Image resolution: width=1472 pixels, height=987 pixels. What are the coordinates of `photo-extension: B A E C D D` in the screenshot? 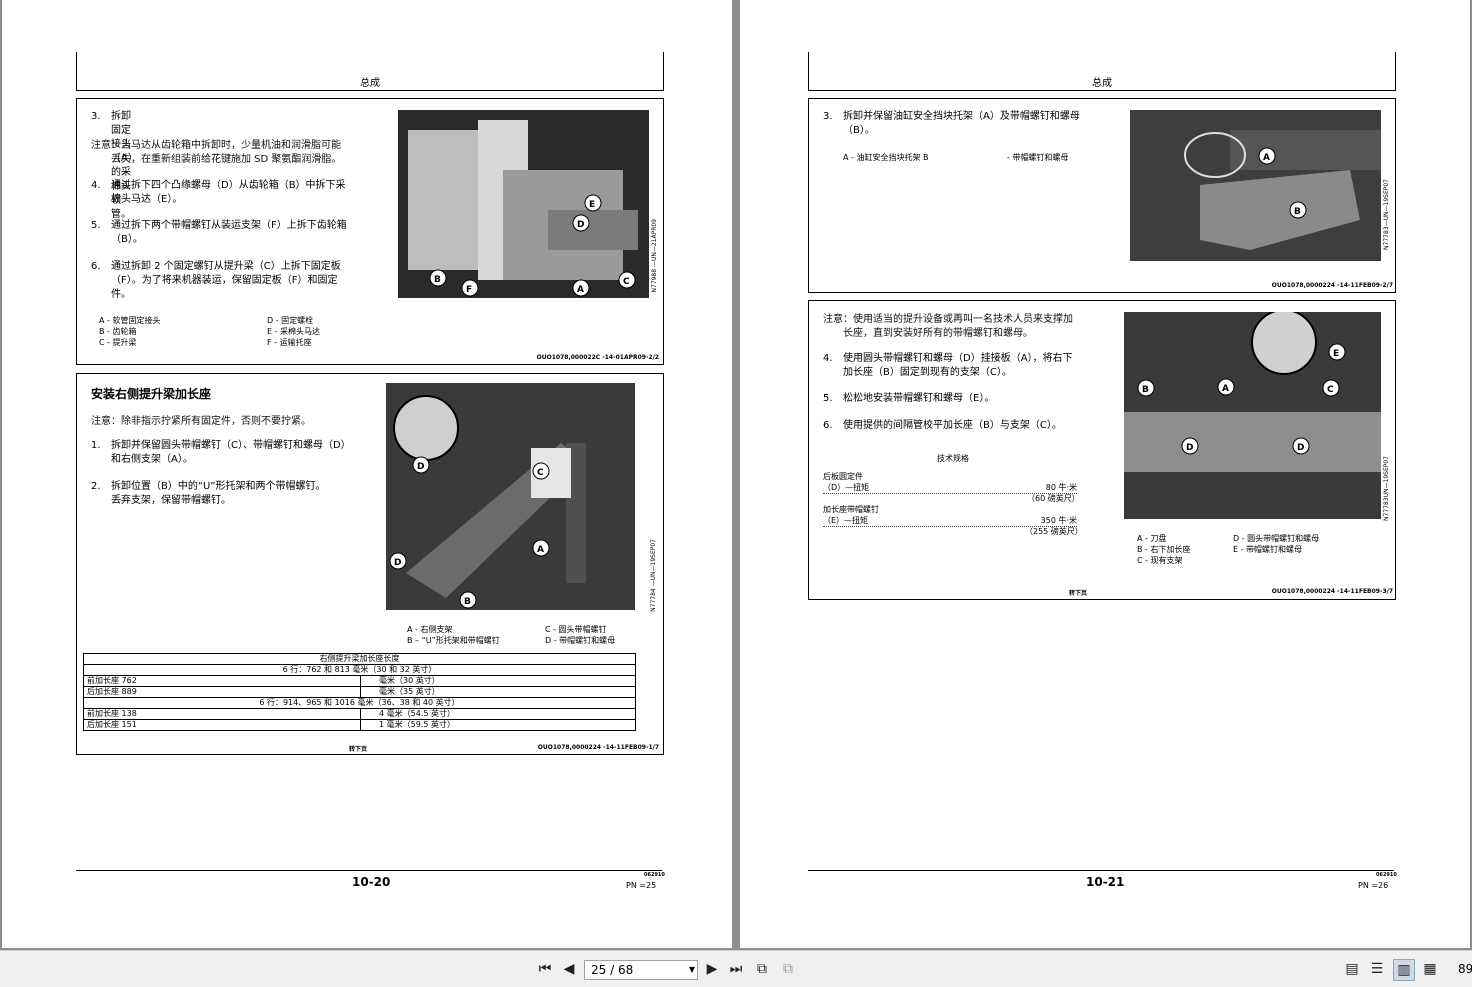 It's located at (1252, 415).